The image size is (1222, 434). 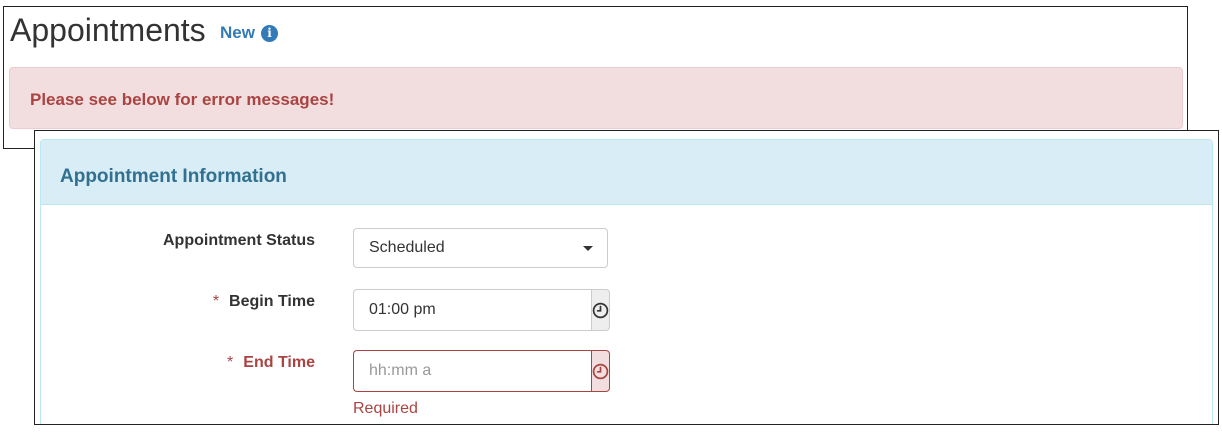 What do you see at coordinates (165, 302) in the screenshot?
I see `begin-time-label: * Begin Time` at bounding box center [165, 302].